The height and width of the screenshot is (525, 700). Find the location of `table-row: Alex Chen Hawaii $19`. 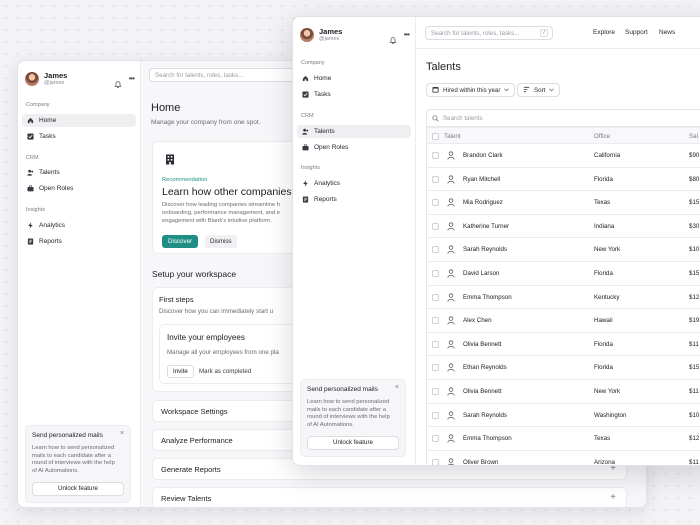

table-row: Alex Chen Hawaii $19 is located at coordinates (563, 321).